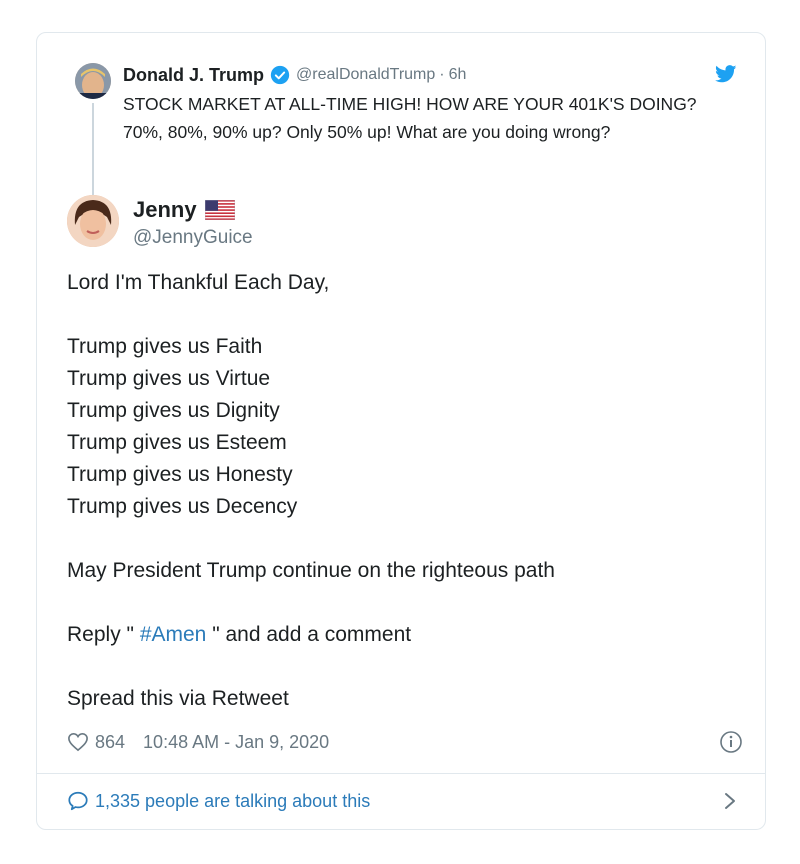  Describe the element at coordinates (236, 742) in the screenshot. I see `tweet-timestamp: 10:48 AM - Jan 9, 2020` at that location.